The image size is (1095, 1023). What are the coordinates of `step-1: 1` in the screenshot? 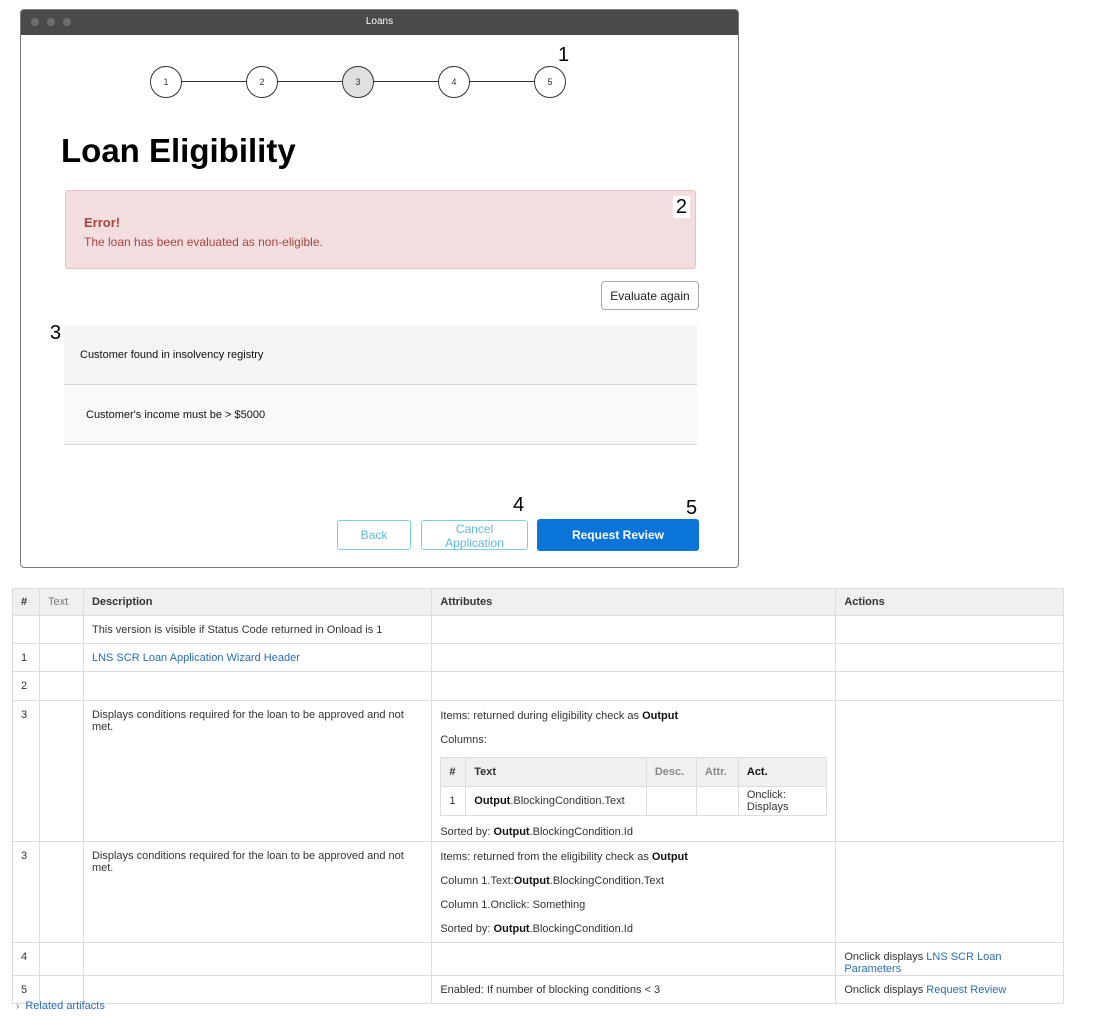 It's located at (166, 82).